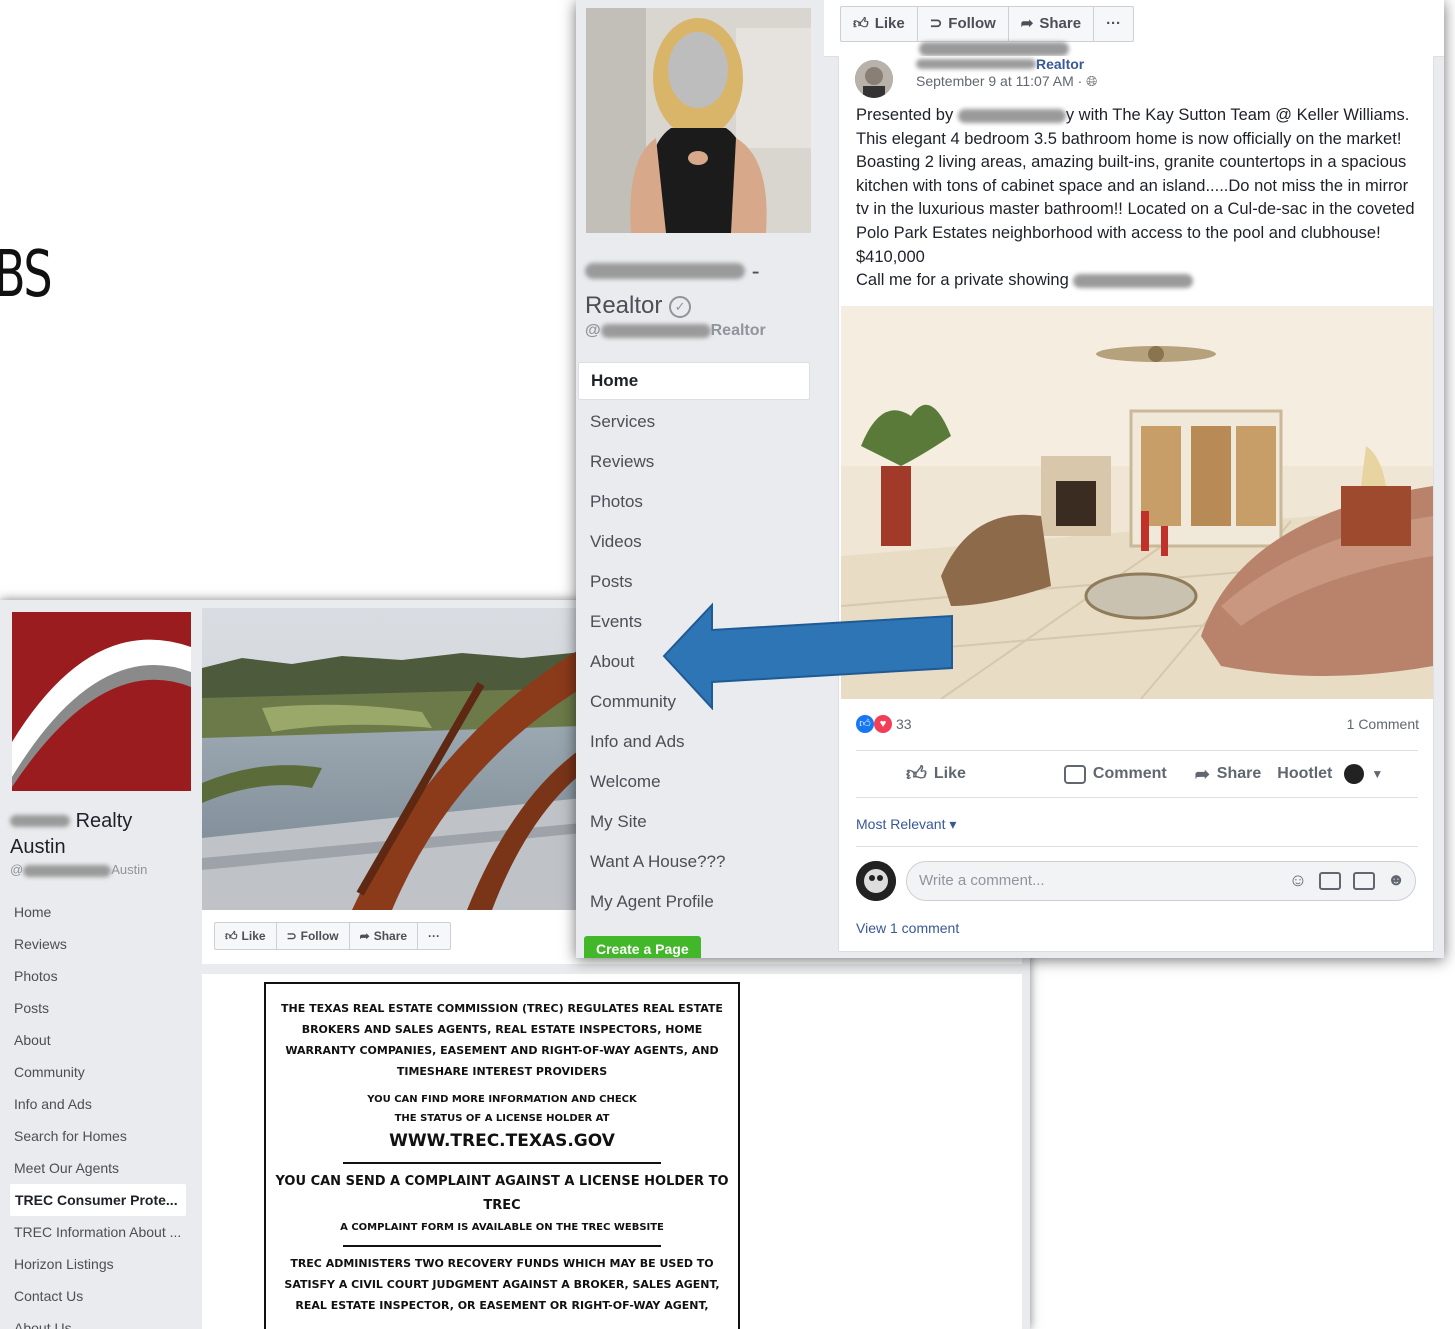  Describe the element at coordinates (92, 1168) in the screenshot. I see `back-nav-meet-agents: Meet Our Agents` at that location.